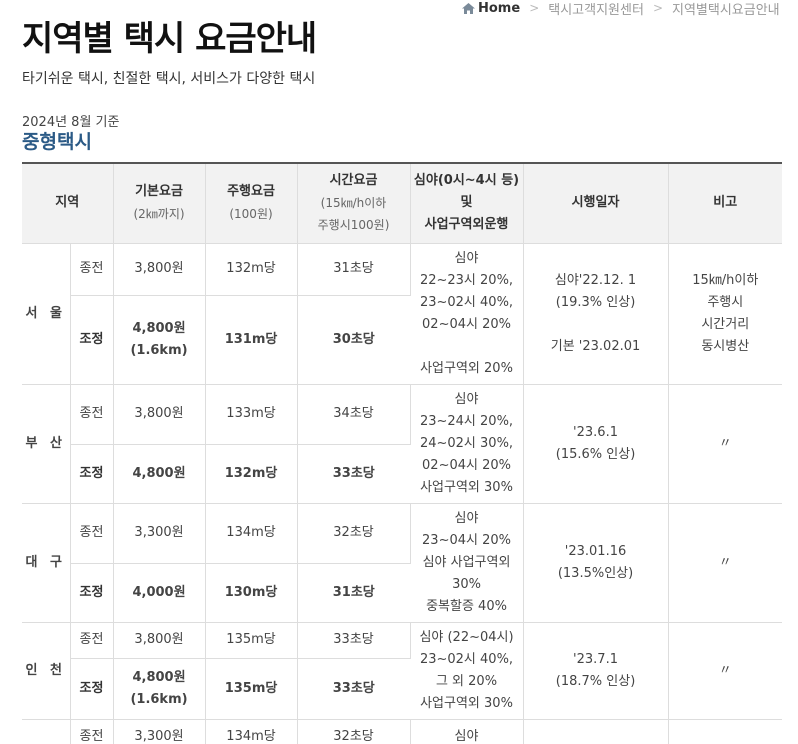 This screenshot has width=798, height=744. I want to click on time-fare-cell: 30초당, so click(354, 340).